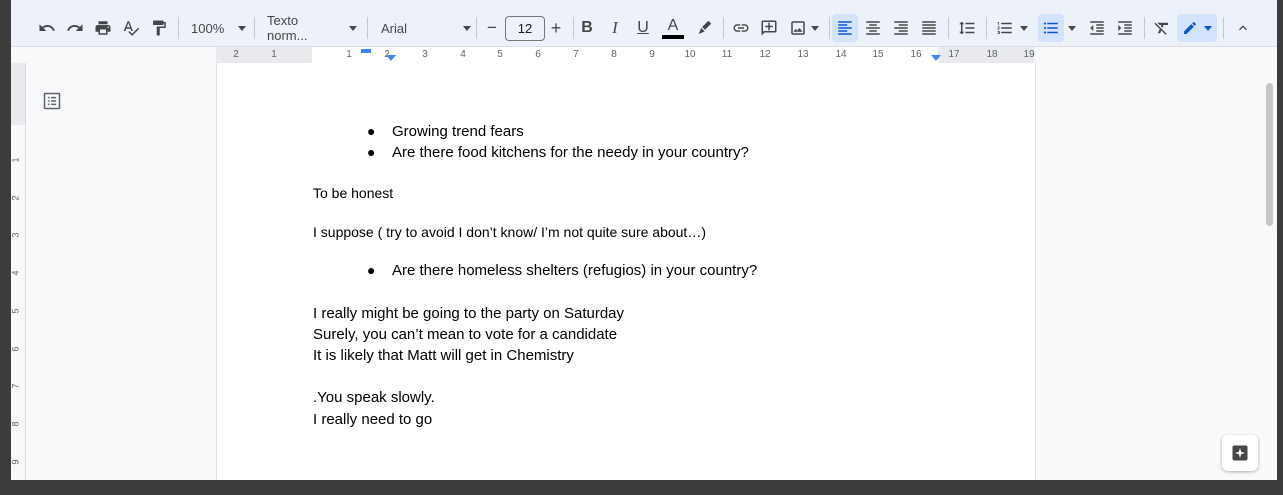 Image resolution: width=1283 pixels, height=495 pixels. What do you see at coordinates (103, 28) in the screenshot?
I see `print-icon` at bounding box center [103, 28].